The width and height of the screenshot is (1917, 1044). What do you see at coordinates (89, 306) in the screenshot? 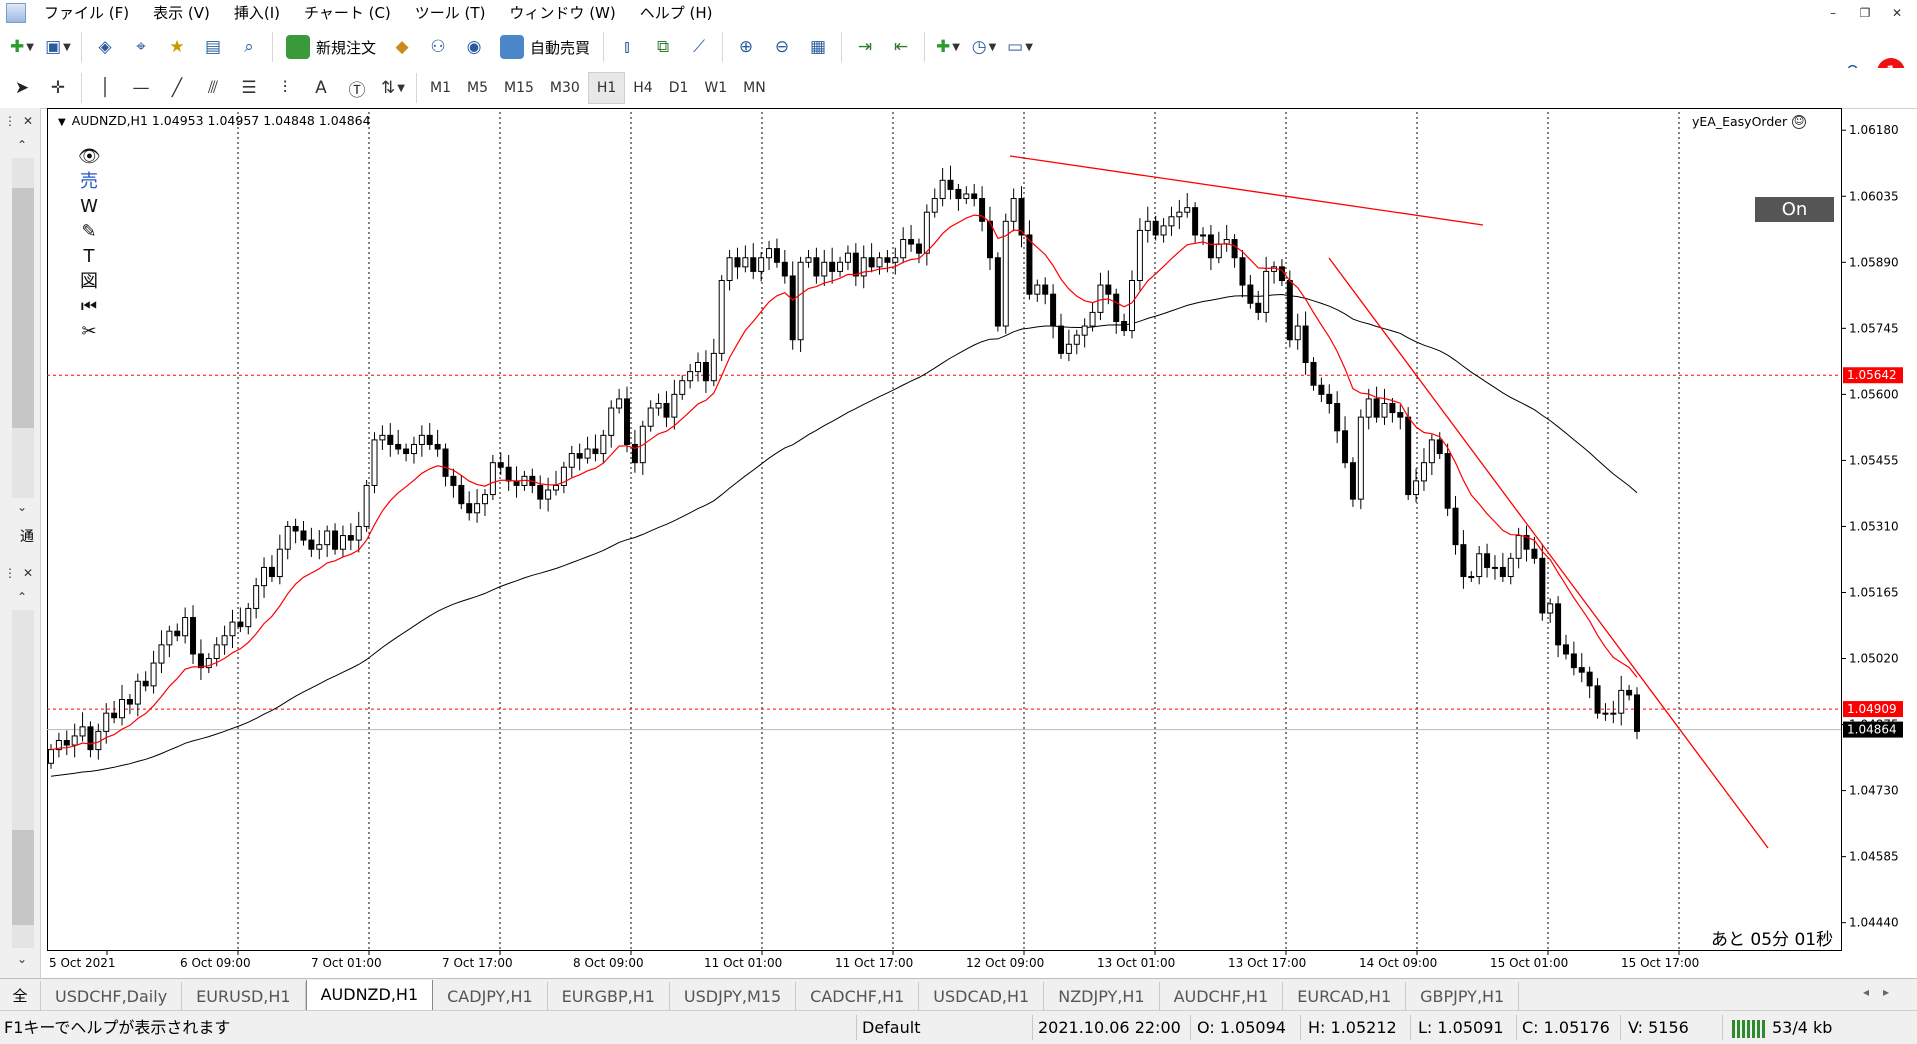
I see `rewind-icon: ⏮` at bounding box center [89, 306].